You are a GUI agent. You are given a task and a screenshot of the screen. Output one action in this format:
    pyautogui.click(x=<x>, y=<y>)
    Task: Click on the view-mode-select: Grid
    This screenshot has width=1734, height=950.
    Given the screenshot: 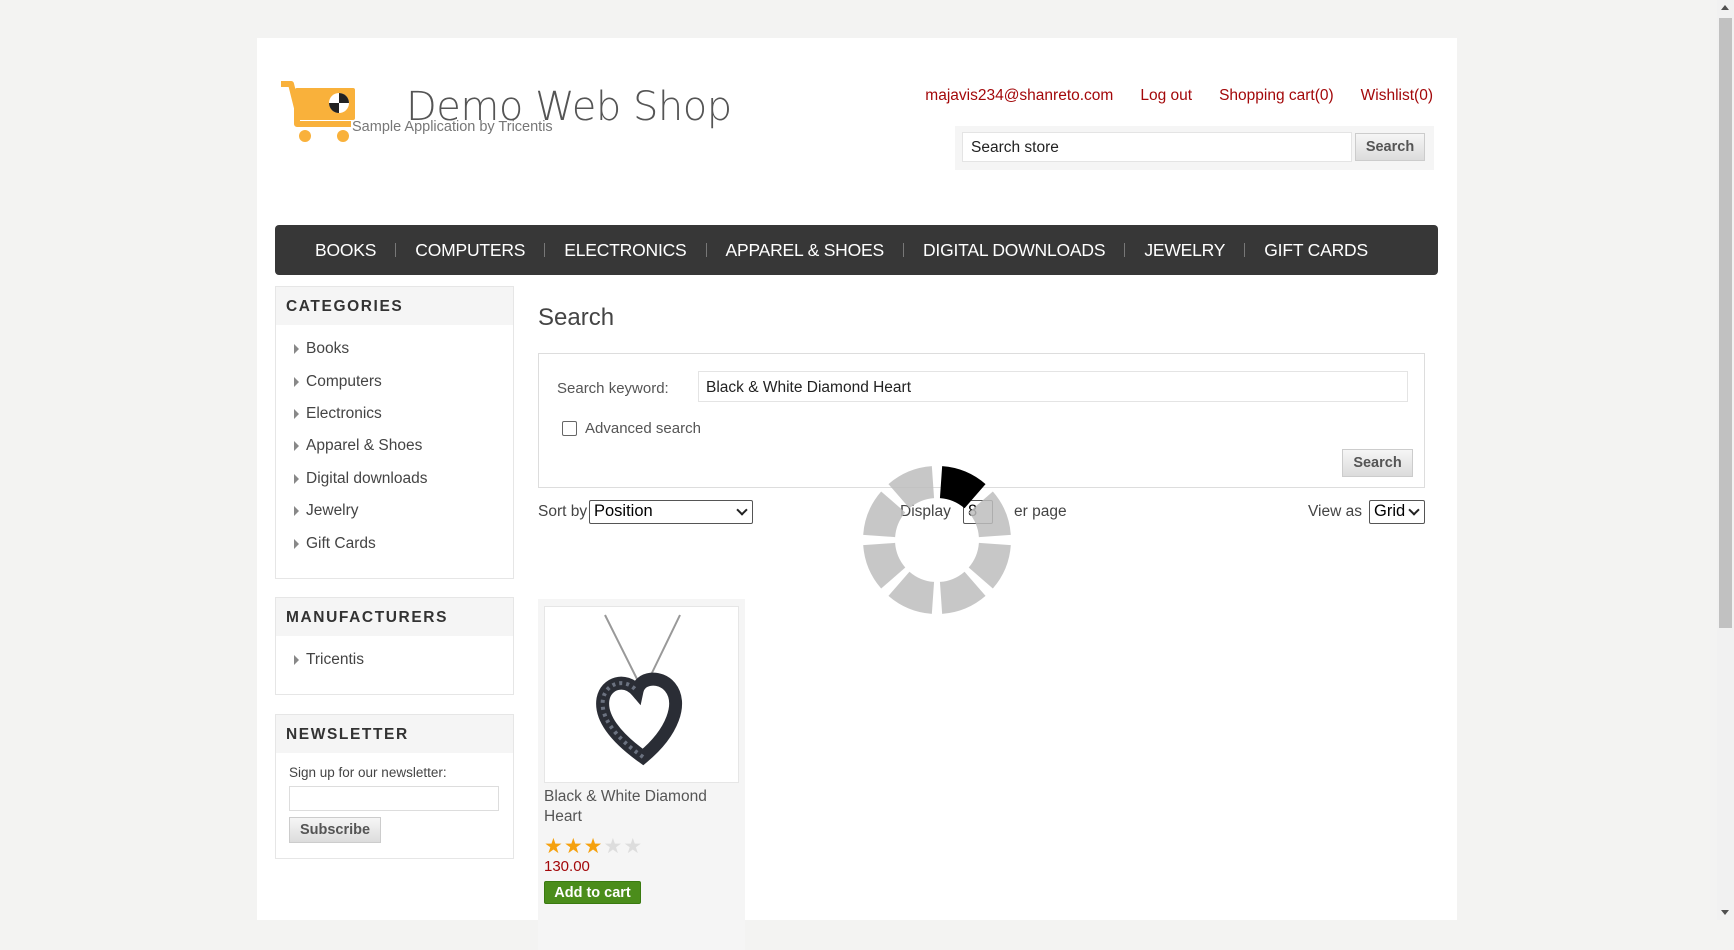 What is the action you would take?
    pyautogui.click(x=1397, y=512)
    